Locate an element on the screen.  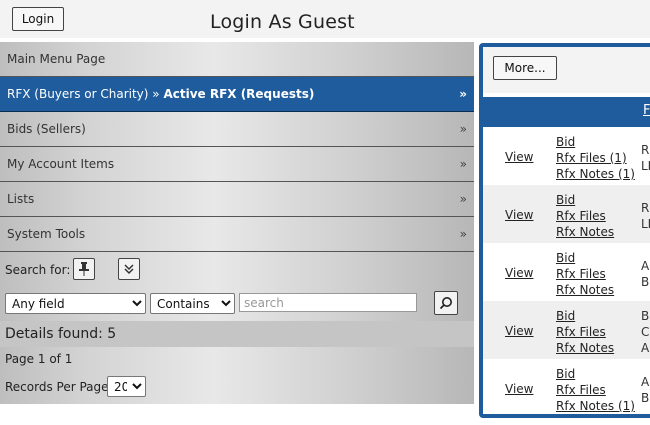
menu-lists-label: Lists is located at coordinates (21, 199).